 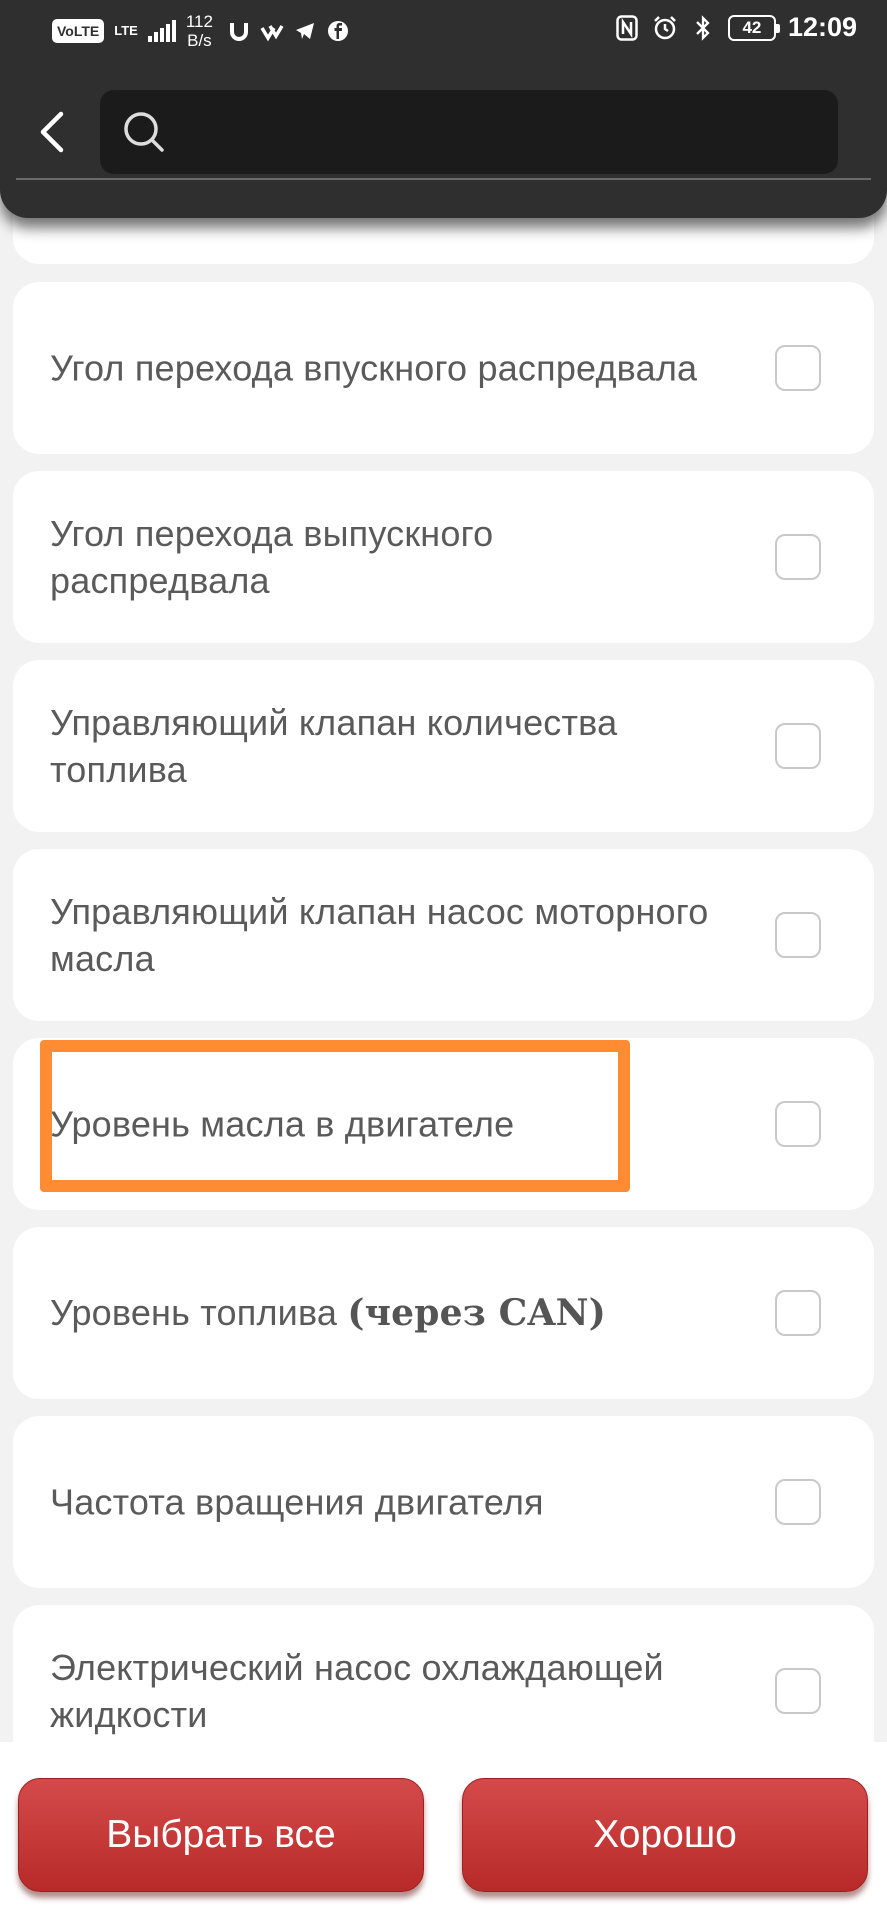 What do you see at coordinates (443, 32) in the screenshot?
I see `status-bar: VoLTE LTE 112 B/s 42 12:09` at bounding box center [443, 32].